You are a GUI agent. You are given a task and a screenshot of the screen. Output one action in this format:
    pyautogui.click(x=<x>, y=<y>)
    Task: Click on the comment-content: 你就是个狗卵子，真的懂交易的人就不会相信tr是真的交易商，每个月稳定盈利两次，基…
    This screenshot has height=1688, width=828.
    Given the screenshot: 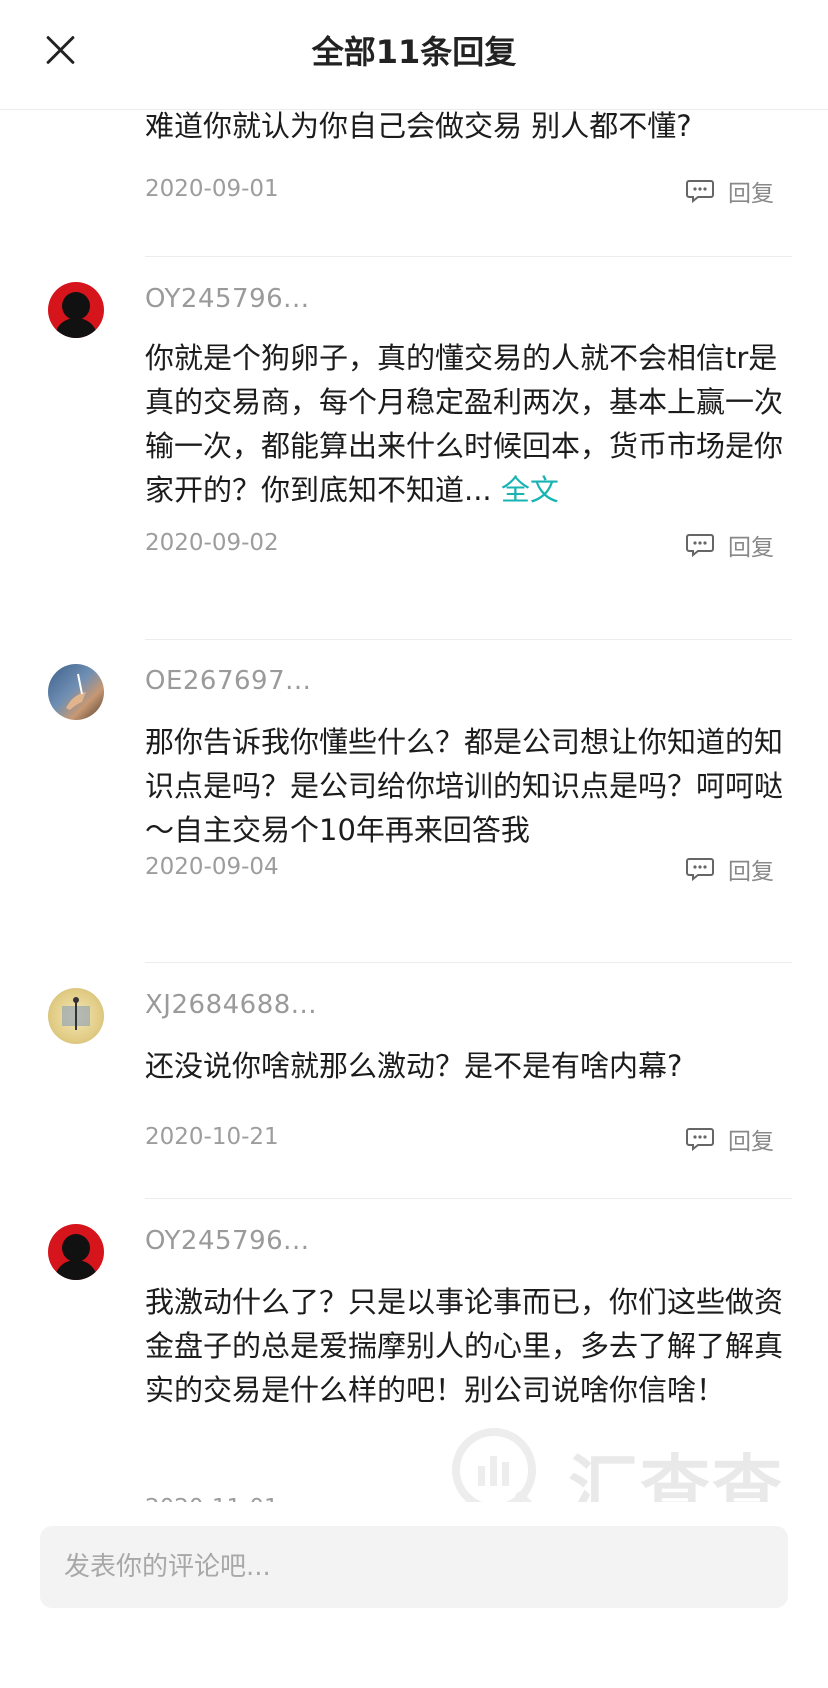 What is the action you would take?
    pyautogui.click(x=470, y=424)
    